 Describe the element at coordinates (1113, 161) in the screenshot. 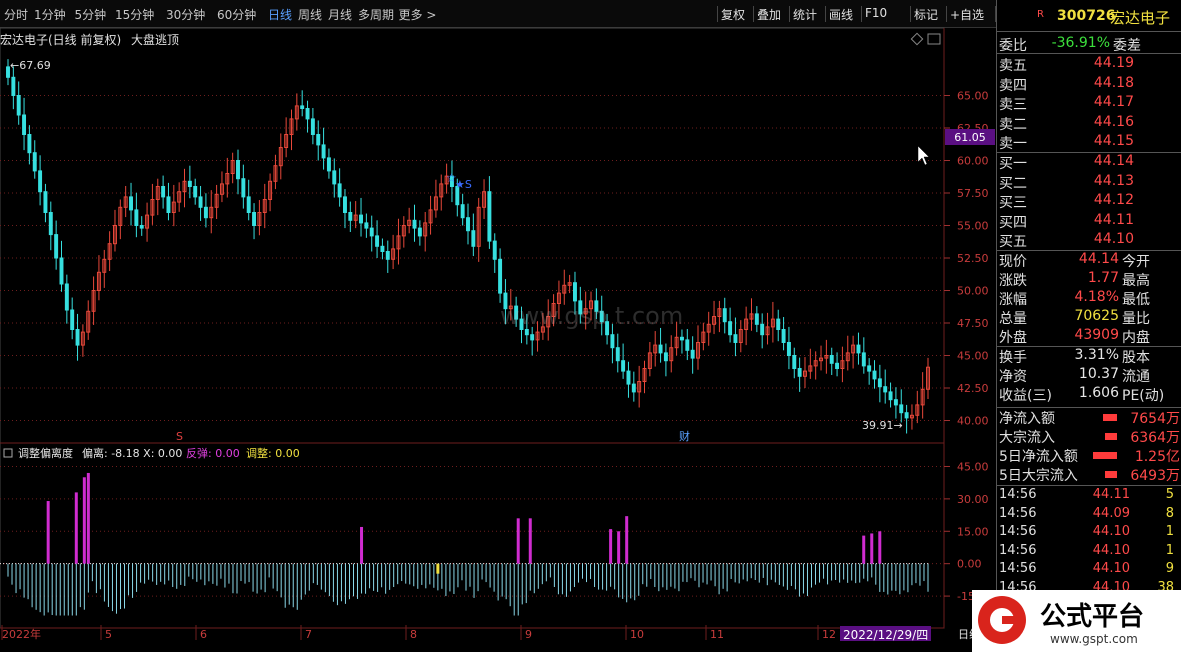

I see `bid-price: 44.14` at that location.